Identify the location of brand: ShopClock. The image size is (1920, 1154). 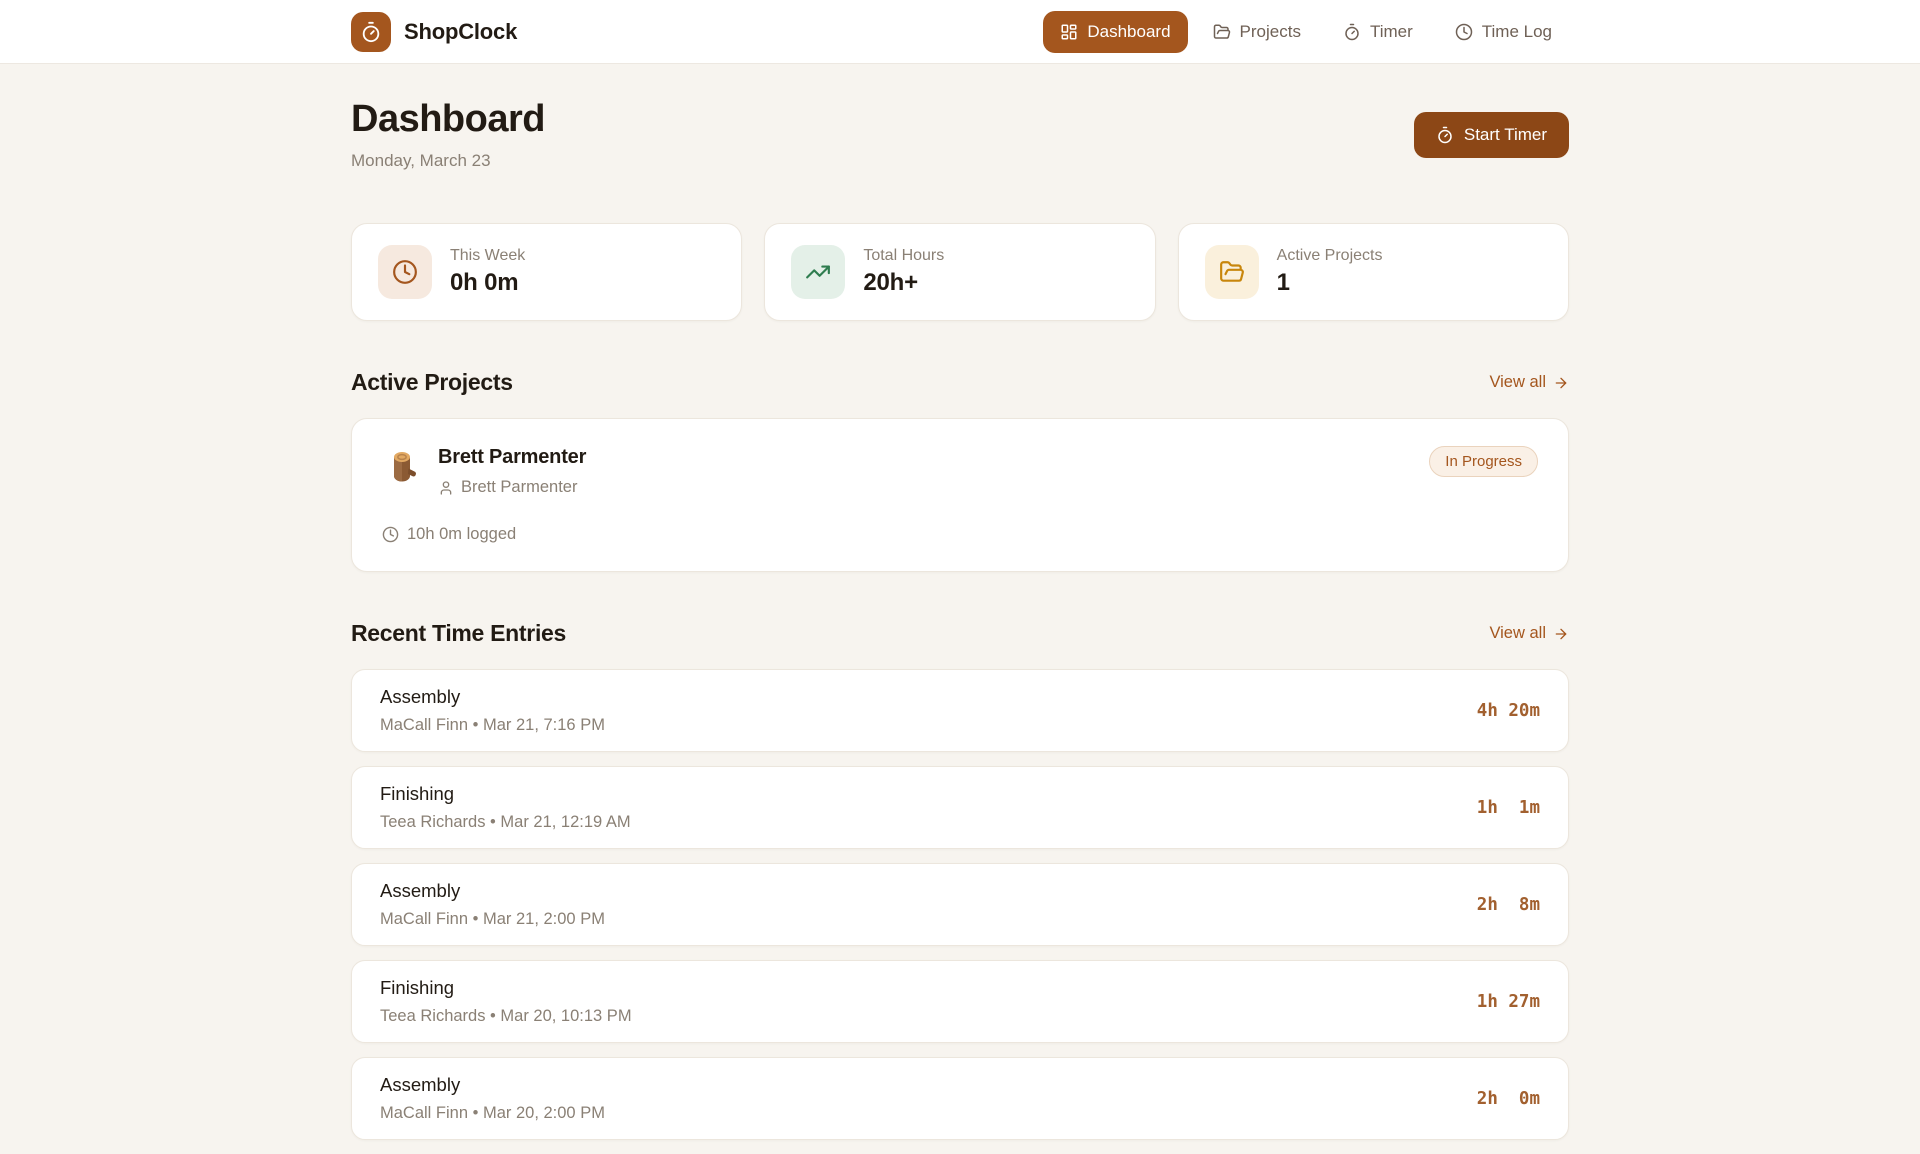
(434, 31).